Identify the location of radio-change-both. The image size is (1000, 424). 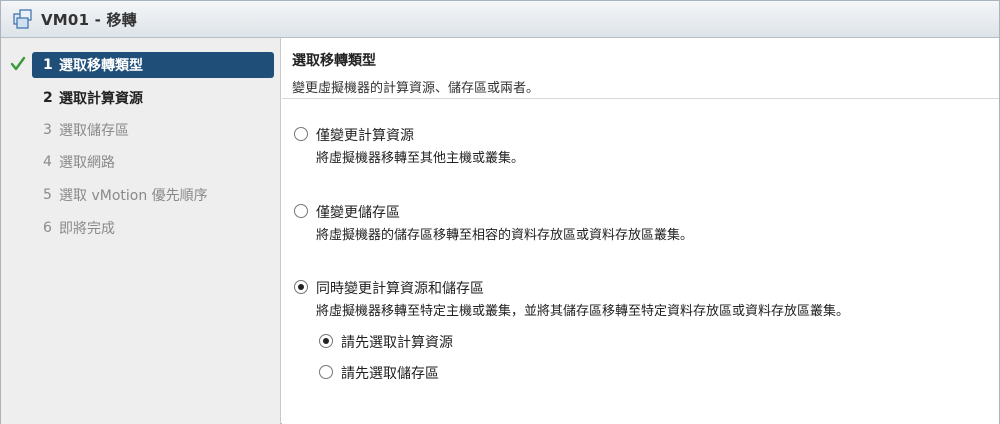
(301, 287).